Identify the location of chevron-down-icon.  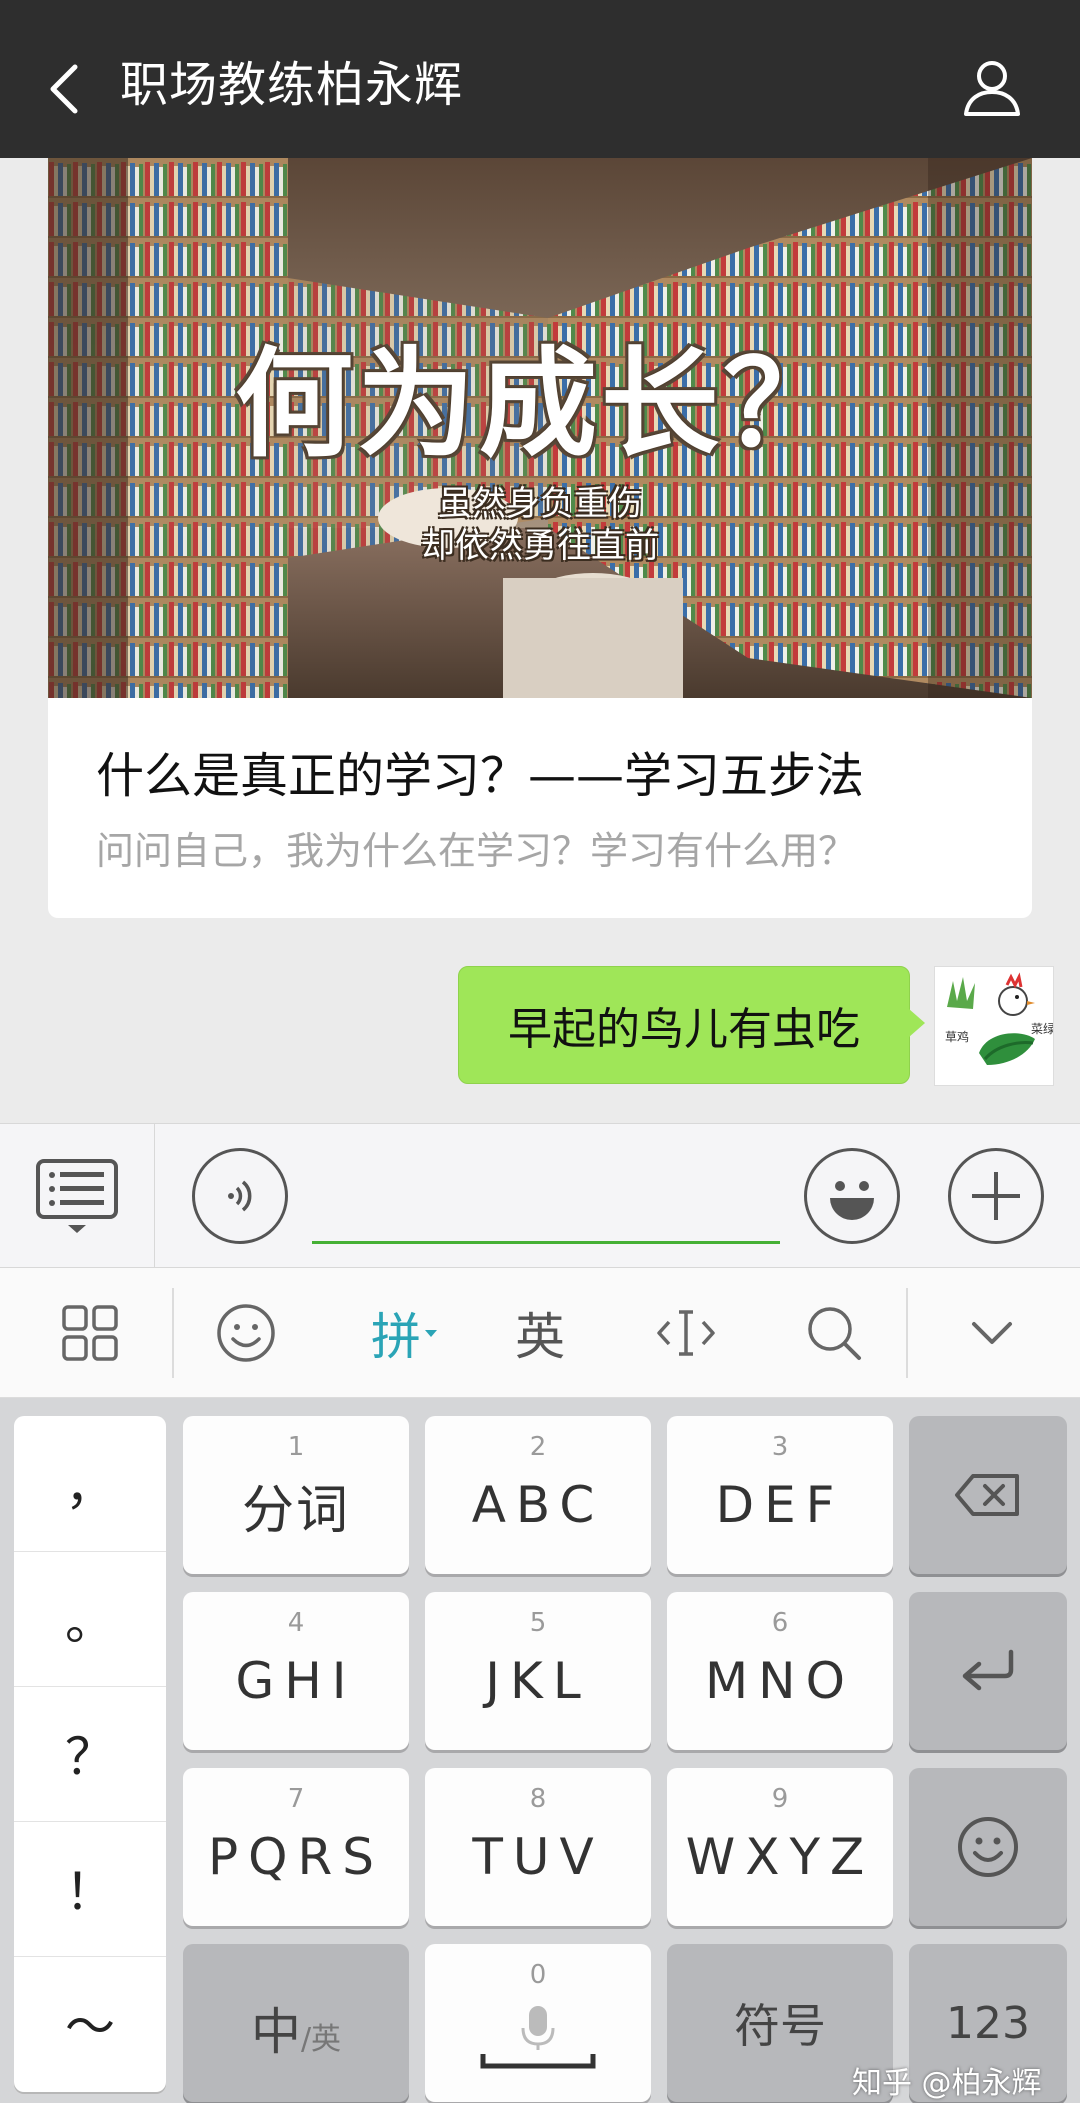
(992, 1333).